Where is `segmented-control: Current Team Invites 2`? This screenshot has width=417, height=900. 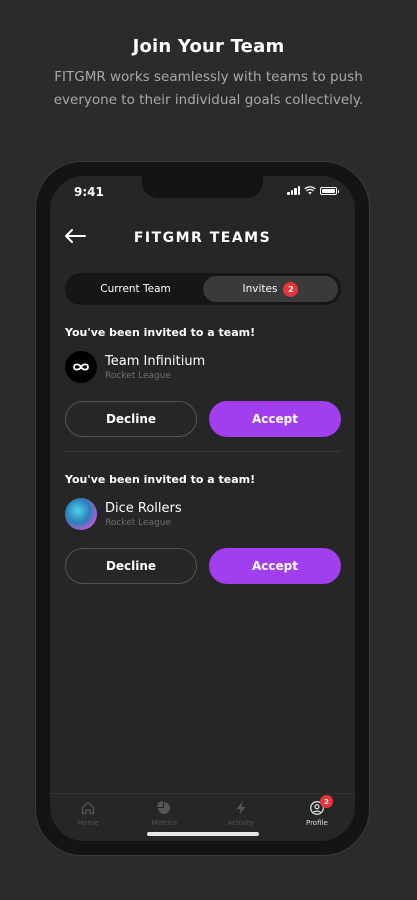
segmented-control: Current Team Invites 2 is located at coordinates (203, 289).